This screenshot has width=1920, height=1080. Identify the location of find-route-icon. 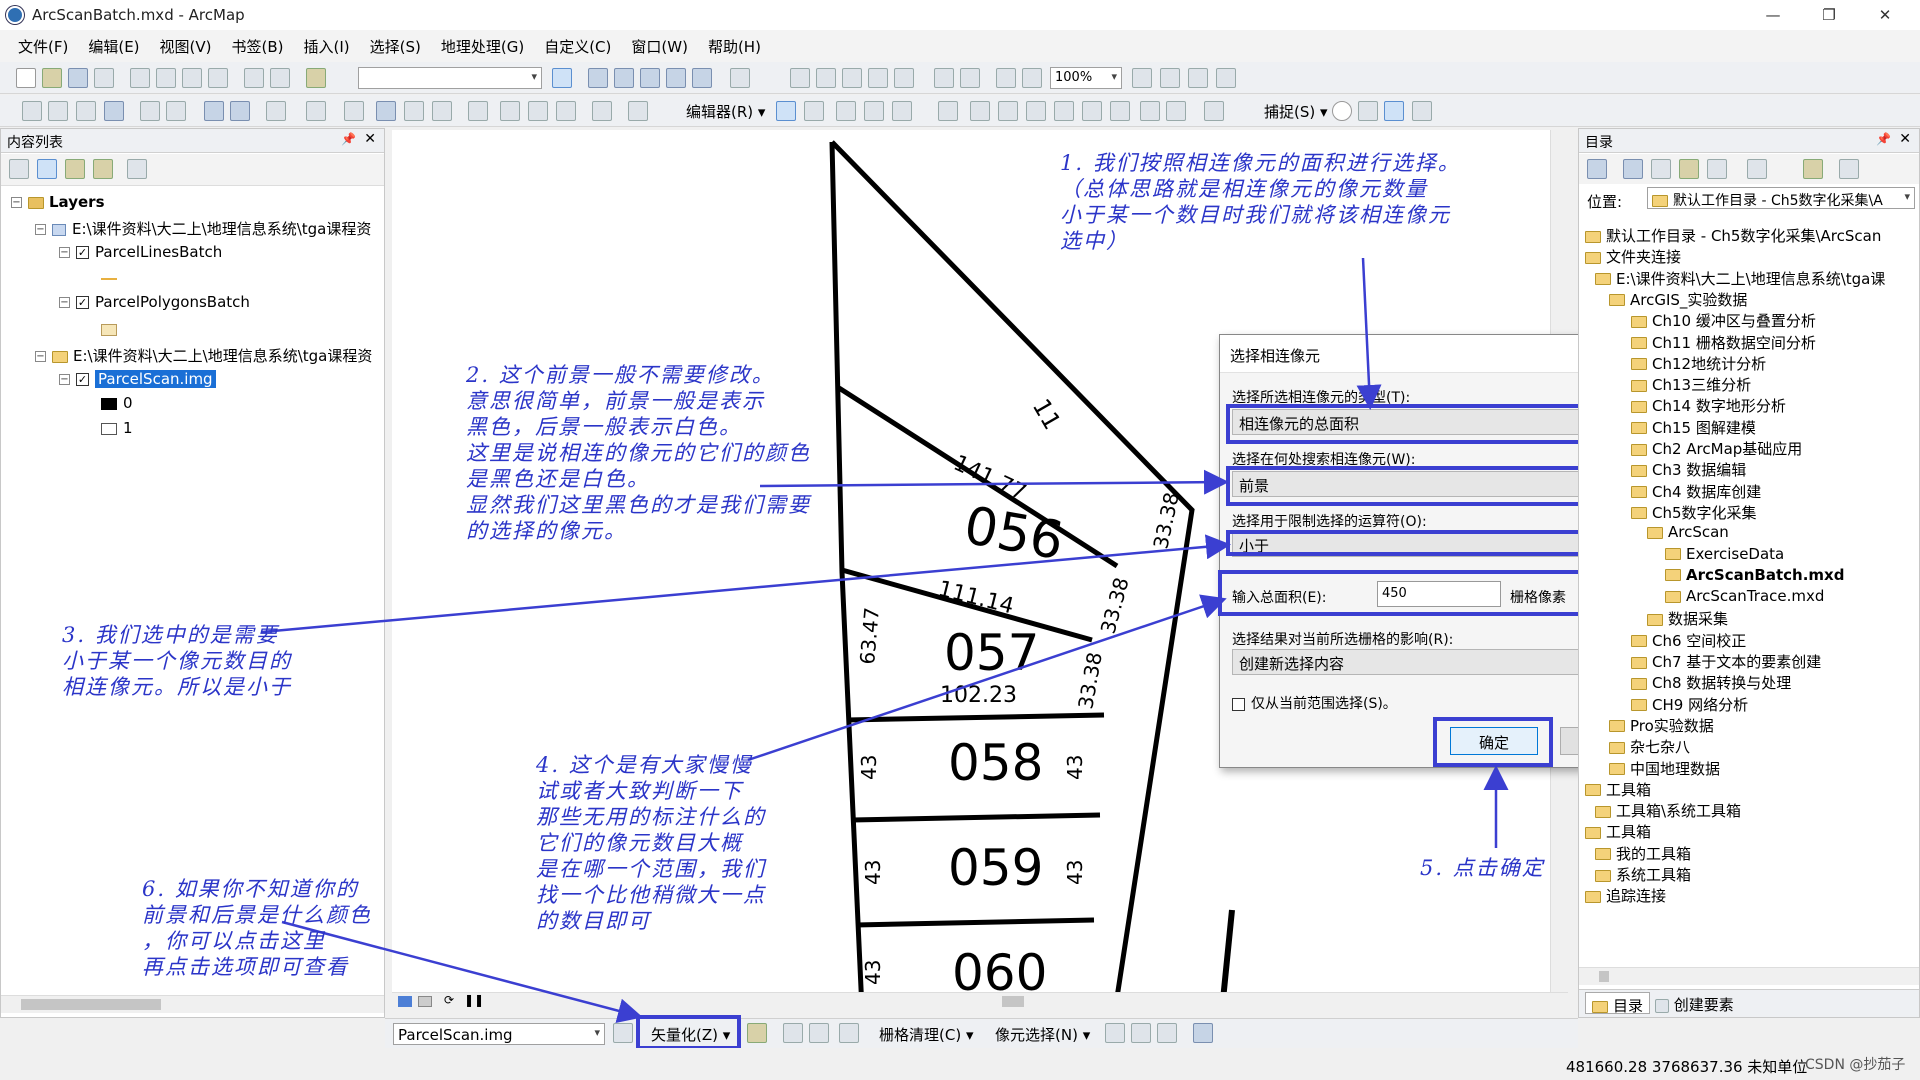
(538, 111).